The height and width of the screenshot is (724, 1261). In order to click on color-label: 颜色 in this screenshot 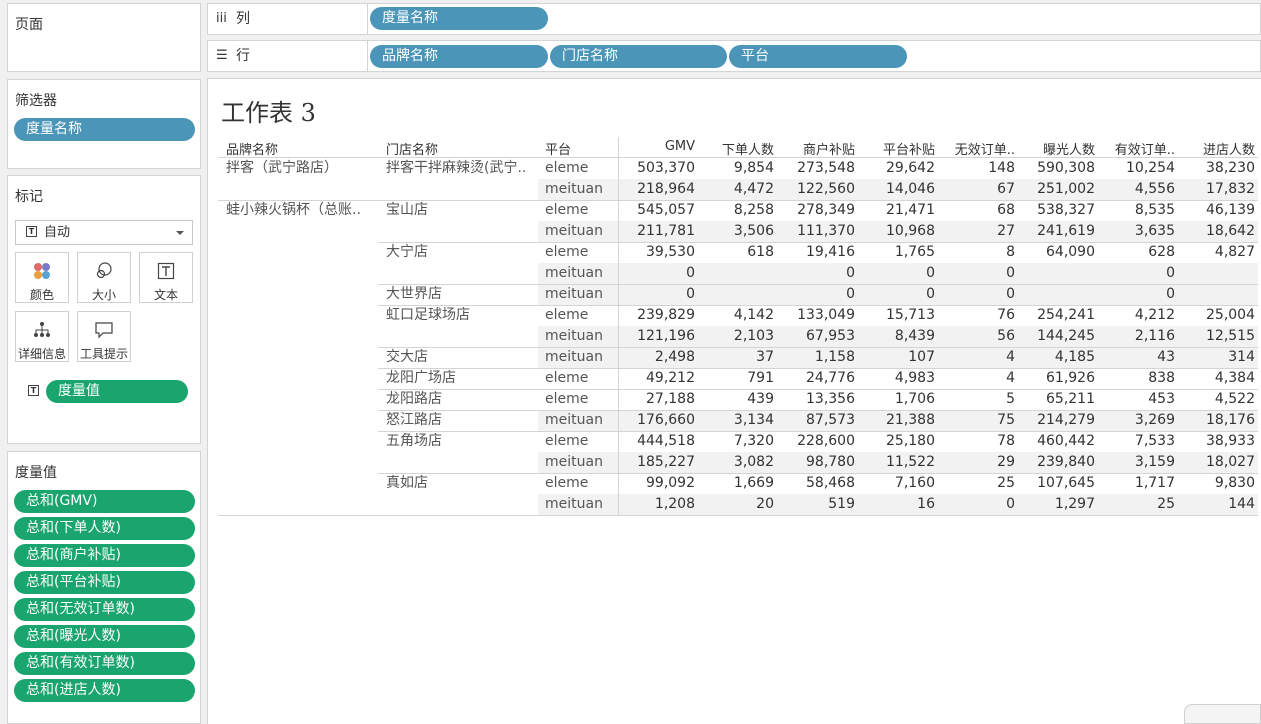, I will do `click(41, 295)`.